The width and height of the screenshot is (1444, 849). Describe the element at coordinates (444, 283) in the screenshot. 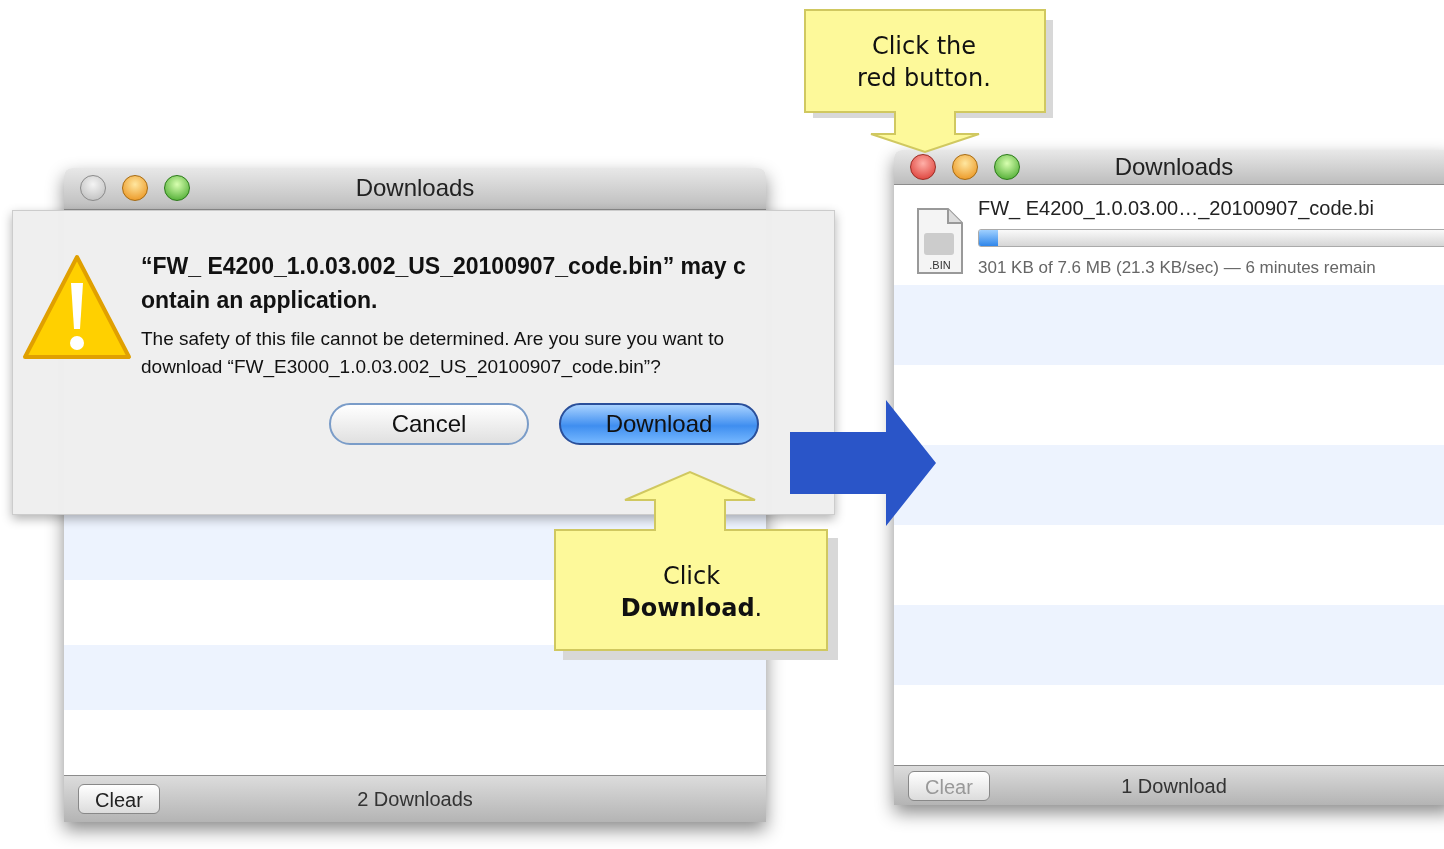

I see `alert-title: “FW_ E4200_1.0.03.002_US_20100907_code.bin” may contain an application.` at that location.